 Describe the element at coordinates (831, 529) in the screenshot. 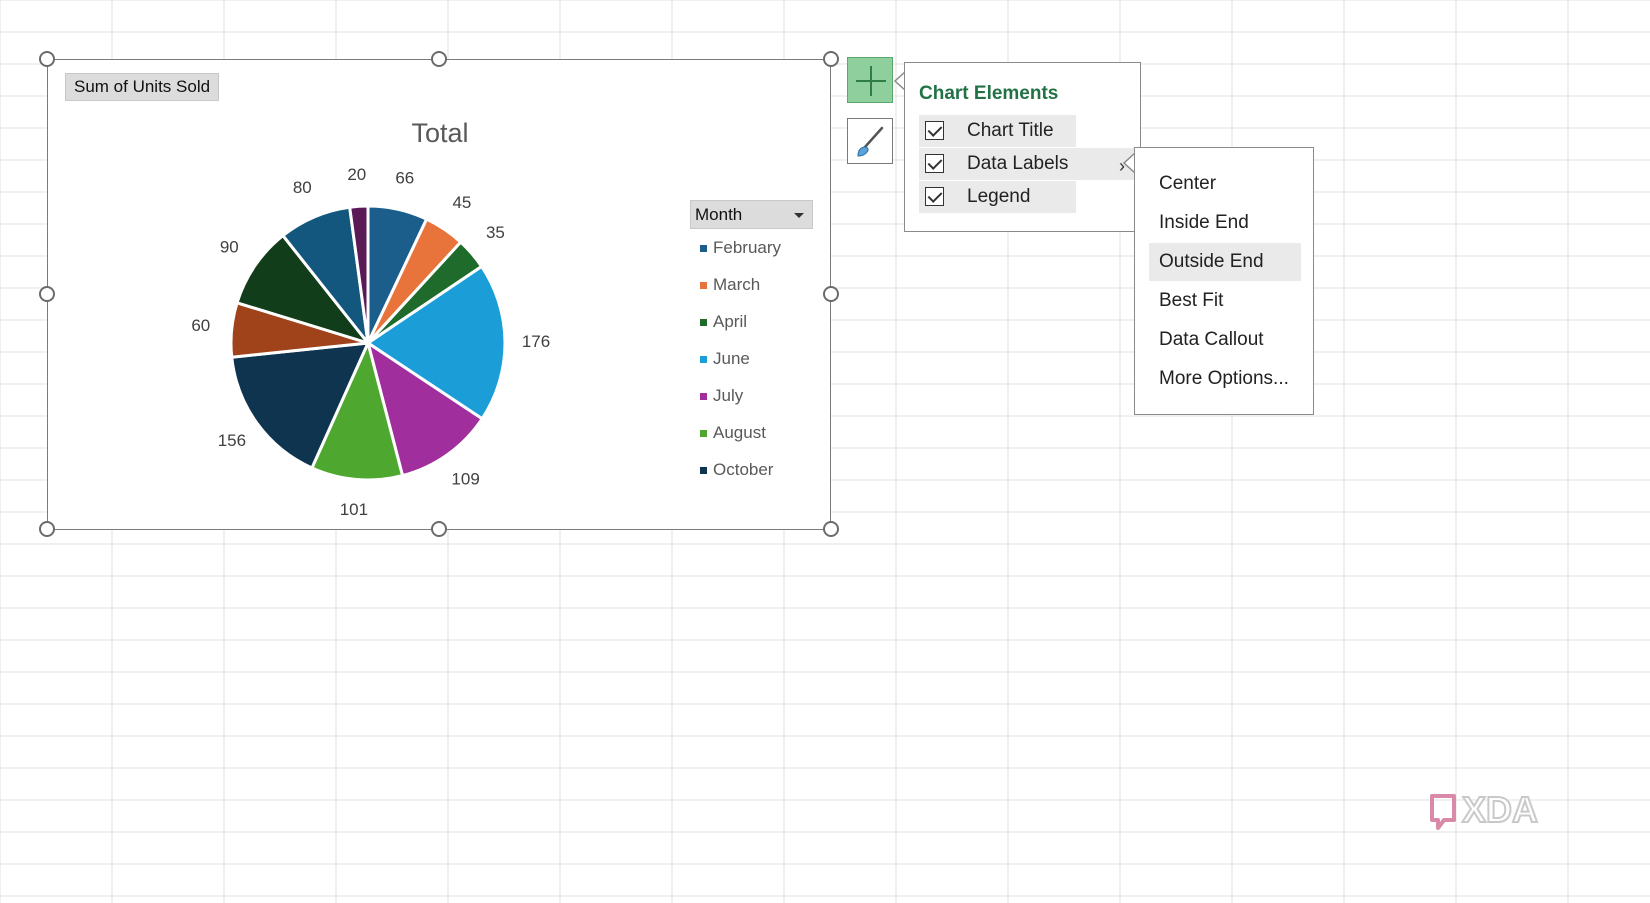

I see `resize-handle-bottom-right` at that location.